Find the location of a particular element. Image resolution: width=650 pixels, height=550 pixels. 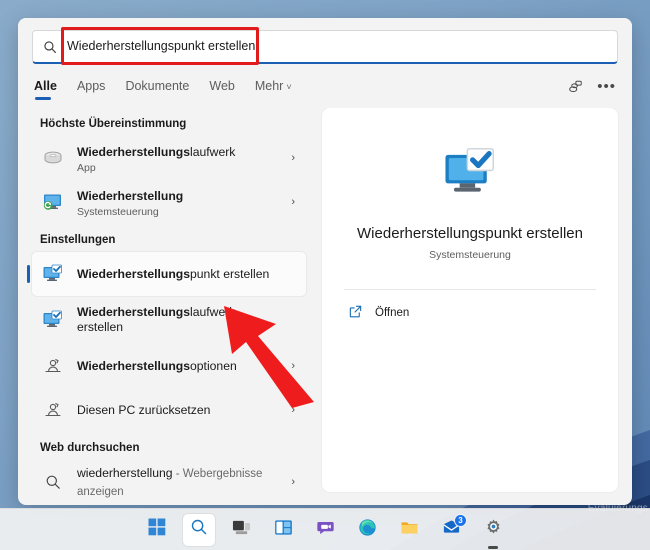

list-item-text: Diesen PC zurücksetzen is located at coordinates (178, 410).